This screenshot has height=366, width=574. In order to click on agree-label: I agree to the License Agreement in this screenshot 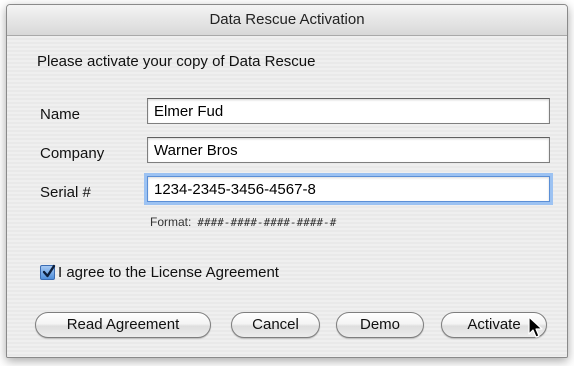, I will do `click(168, 272)`.